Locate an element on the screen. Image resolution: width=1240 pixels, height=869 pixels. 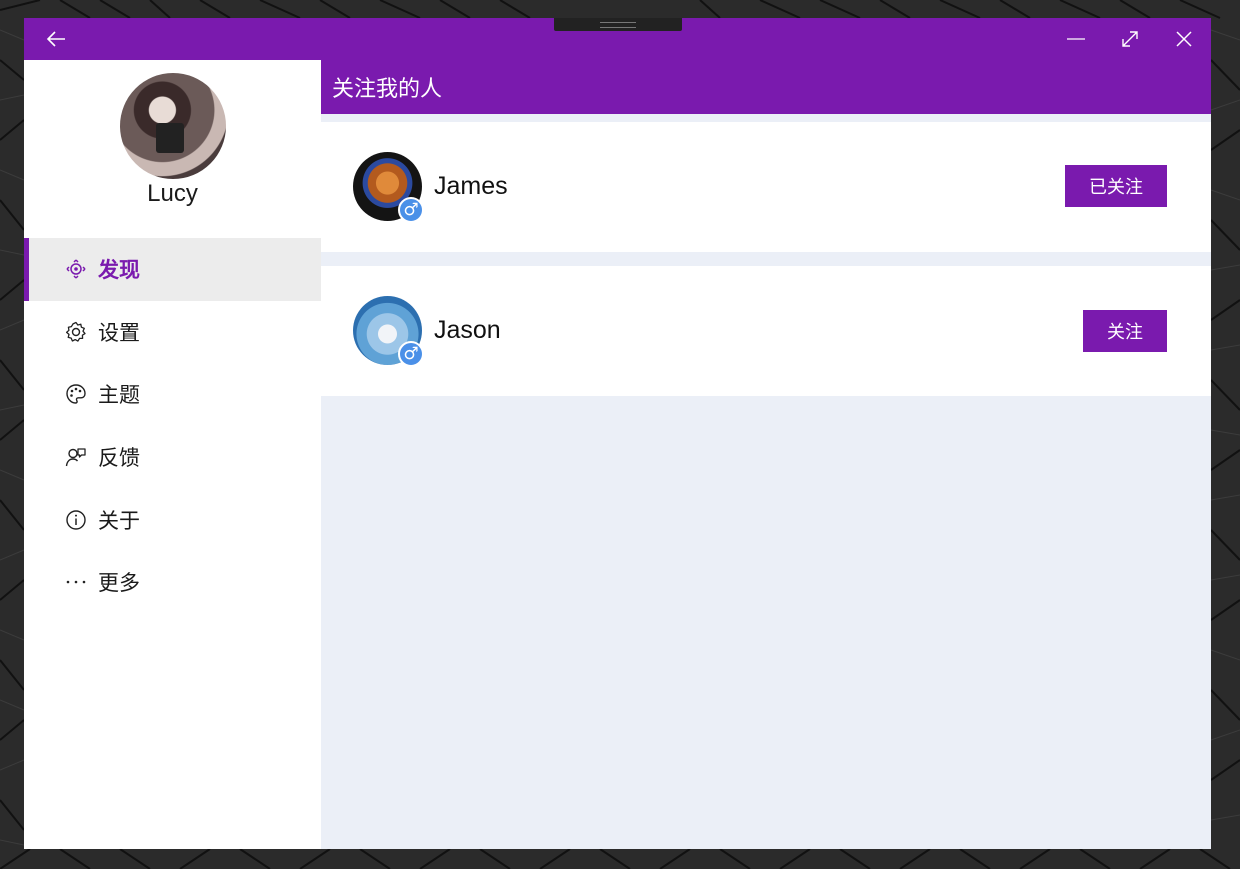
sidebar-item-label: 设置 is located at coordinates (119, 332).